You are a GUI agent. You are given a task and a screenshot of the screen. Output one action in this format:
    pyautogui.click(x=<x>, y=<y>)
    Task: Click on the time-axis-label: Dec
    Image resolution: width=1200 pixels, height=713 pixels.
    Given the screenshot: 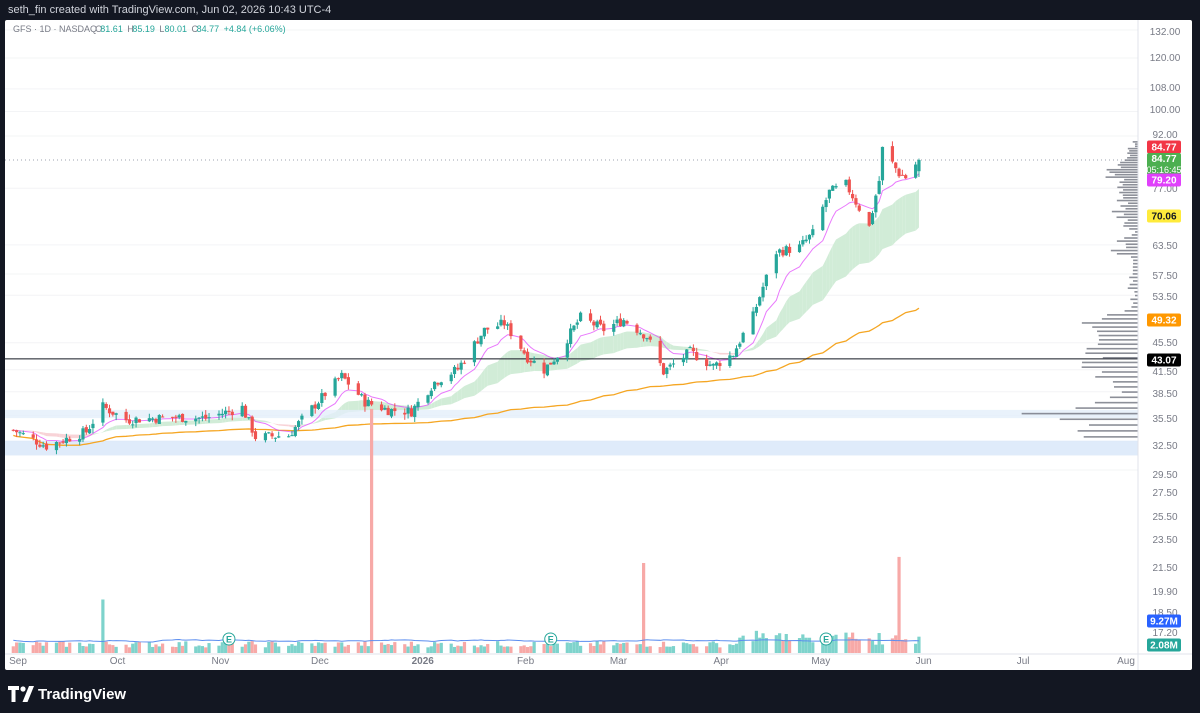 What is the action you would take?
    pyautogui.click(x=320, y=661)
    